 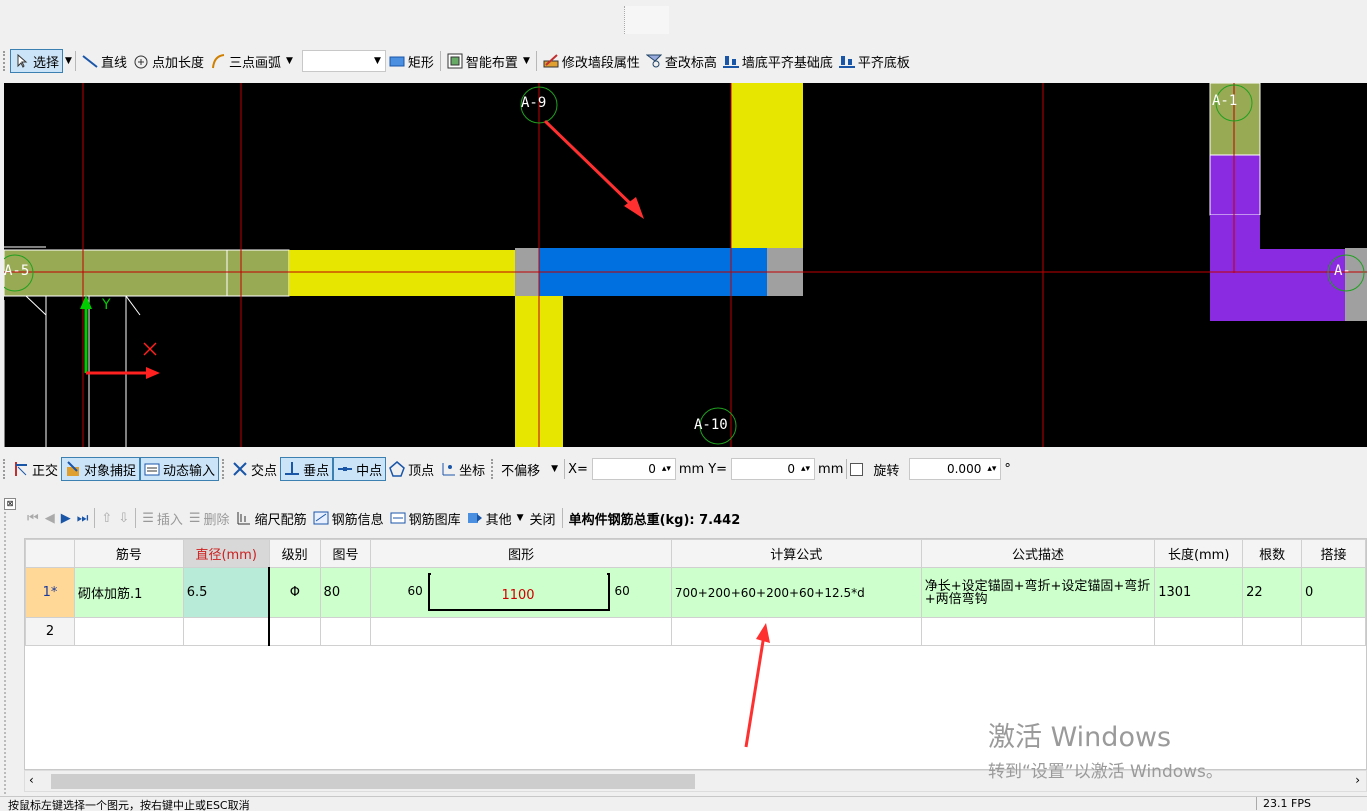 What do you see at coordinates (33, 518) in the screenshot?
I see `first-record-button: ⏮` at bounding box center [33, 518].